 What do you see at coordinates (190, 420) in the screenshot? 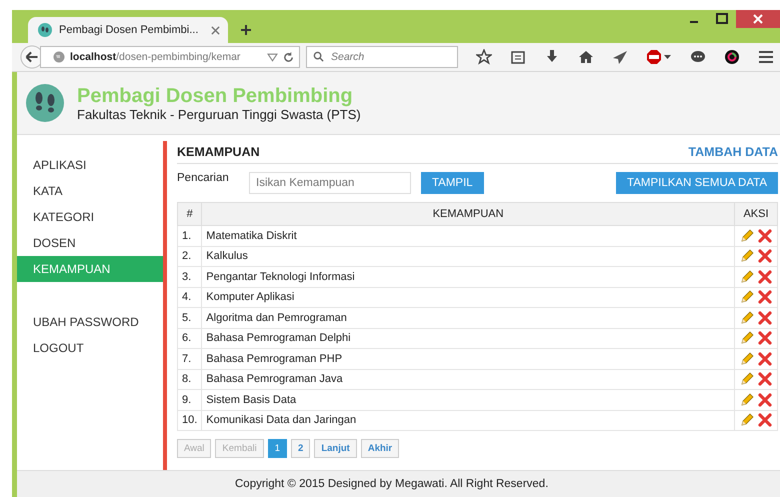
I see `row-number: 10.` at bounding box center [190, 420].